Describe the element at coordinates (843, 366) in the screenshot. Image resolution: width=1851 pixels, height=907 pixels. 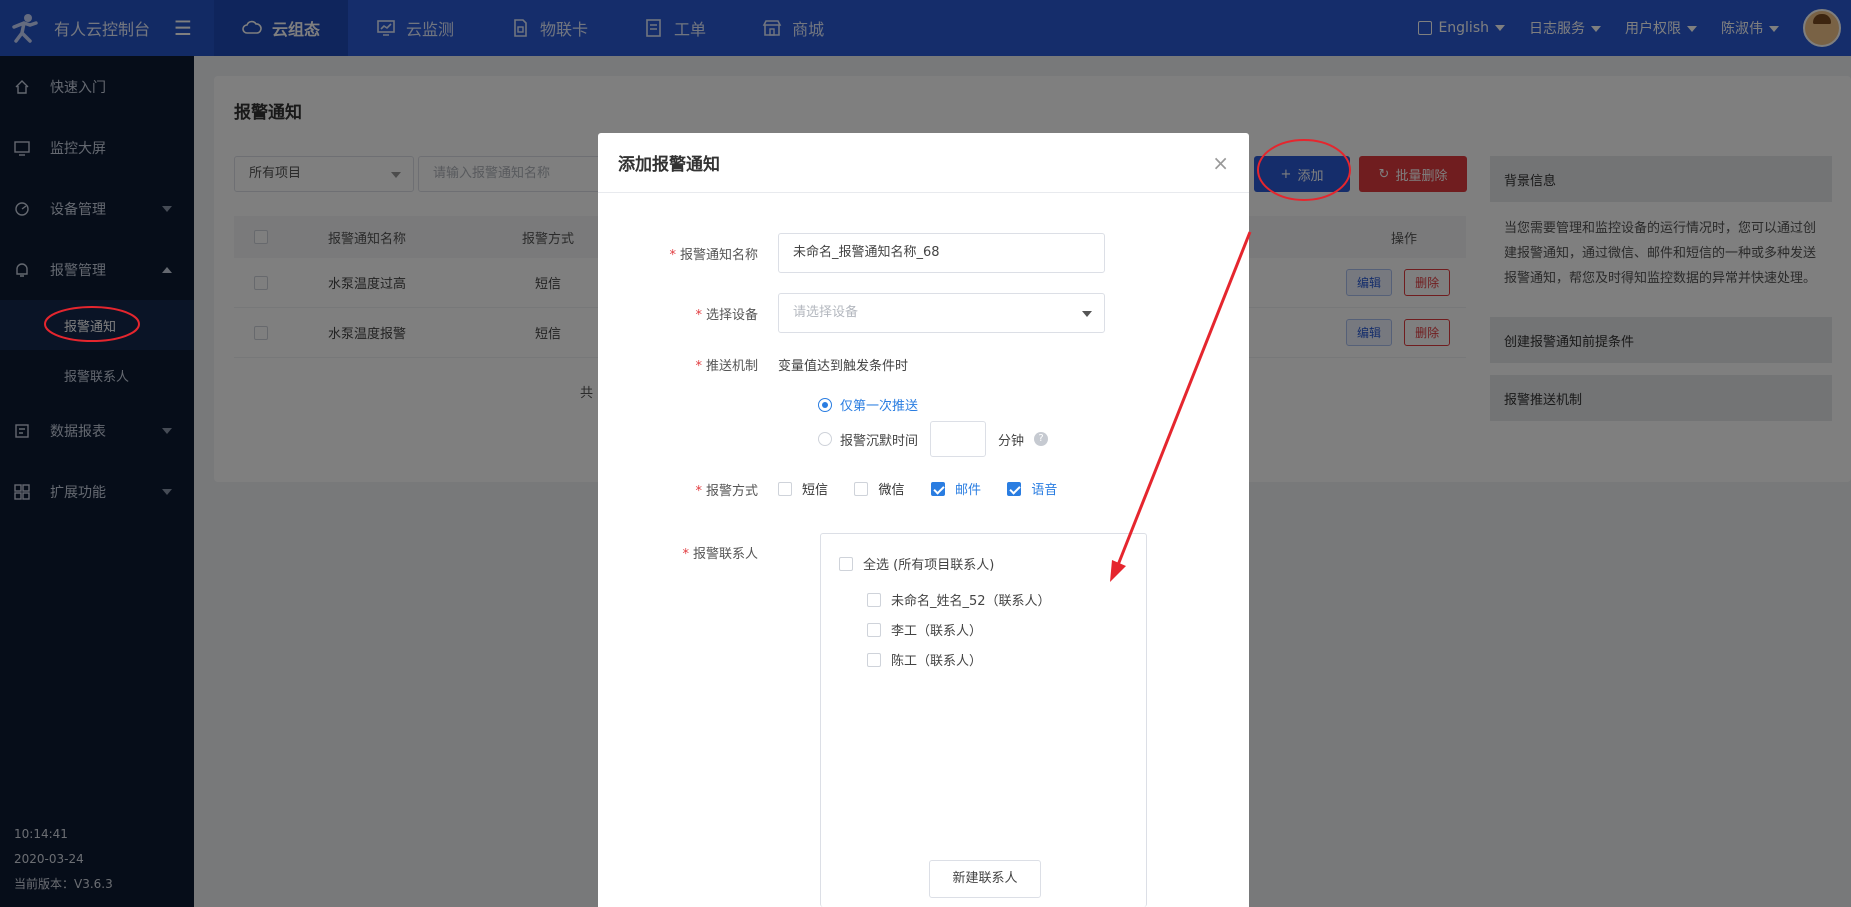
I see `push-condition-text: 变量值达到触发条件时` at that location.